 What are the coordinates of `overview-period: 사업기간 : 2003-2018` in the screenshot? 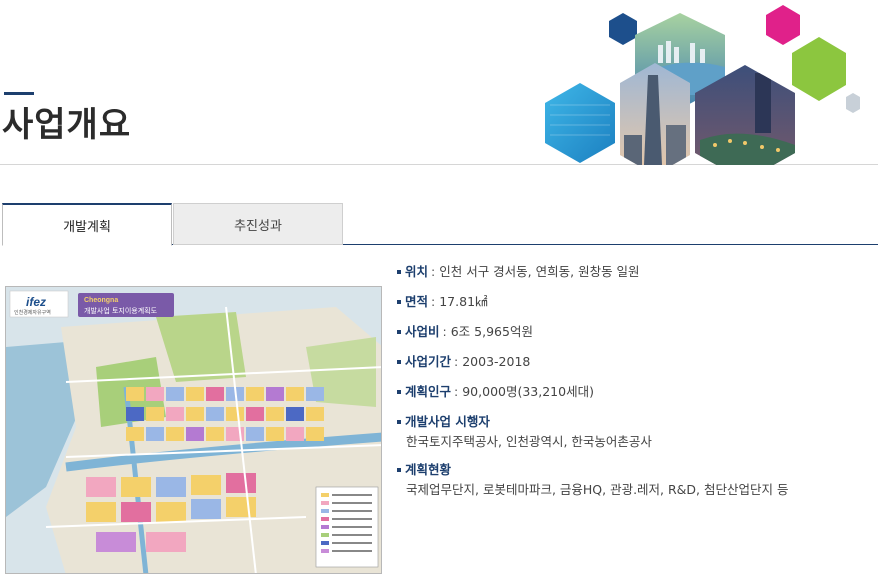 It's located at (637, 362).